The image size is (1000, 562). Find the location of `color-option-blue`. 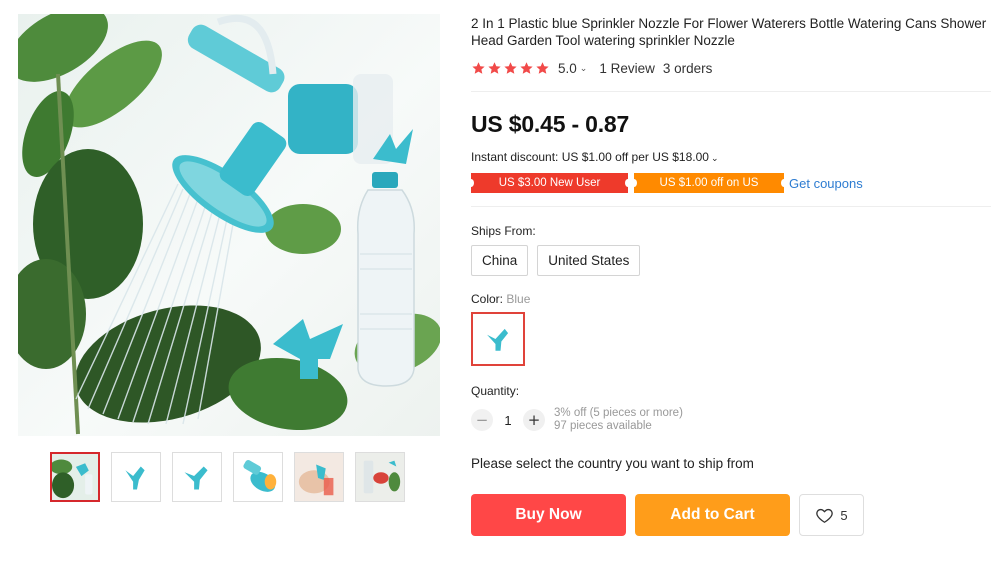

color-option-blue is located at coordinates (498, 339).